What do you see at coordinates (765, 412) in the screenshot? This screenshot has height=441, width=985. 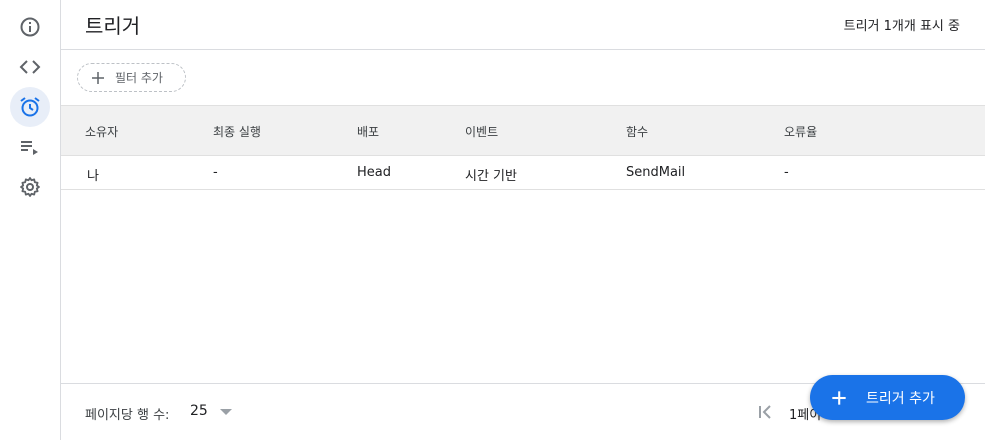 I see `first-page-icon` at bounding box center [765, 412].